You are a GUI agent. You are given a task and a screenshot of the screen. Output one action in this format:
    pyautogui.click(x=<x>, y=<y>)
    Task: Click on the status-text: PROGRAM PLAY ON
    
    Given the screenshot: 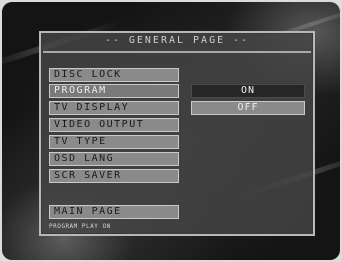 What is the action you would take?
    pyautogui.click(x=80, y=226)
    